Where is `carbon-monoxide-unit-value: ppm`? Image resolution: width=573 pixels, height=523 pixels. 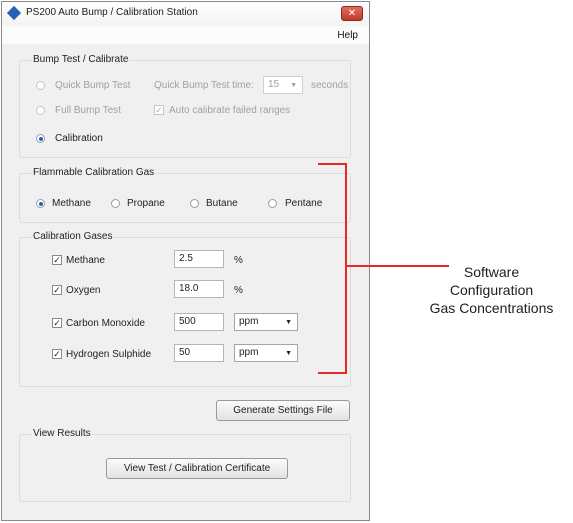
carbon-monoxide-unit-value: ppm is located at coordinates (249, 321).